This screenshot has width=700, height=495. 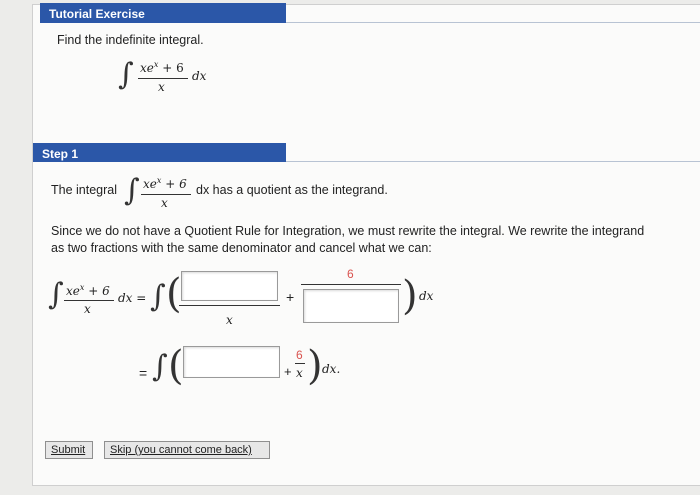 What do you see at coordinates (84, 190) in the screenshot?
I see `step1-intro-label: The integral` at bounding box center [84, 190].